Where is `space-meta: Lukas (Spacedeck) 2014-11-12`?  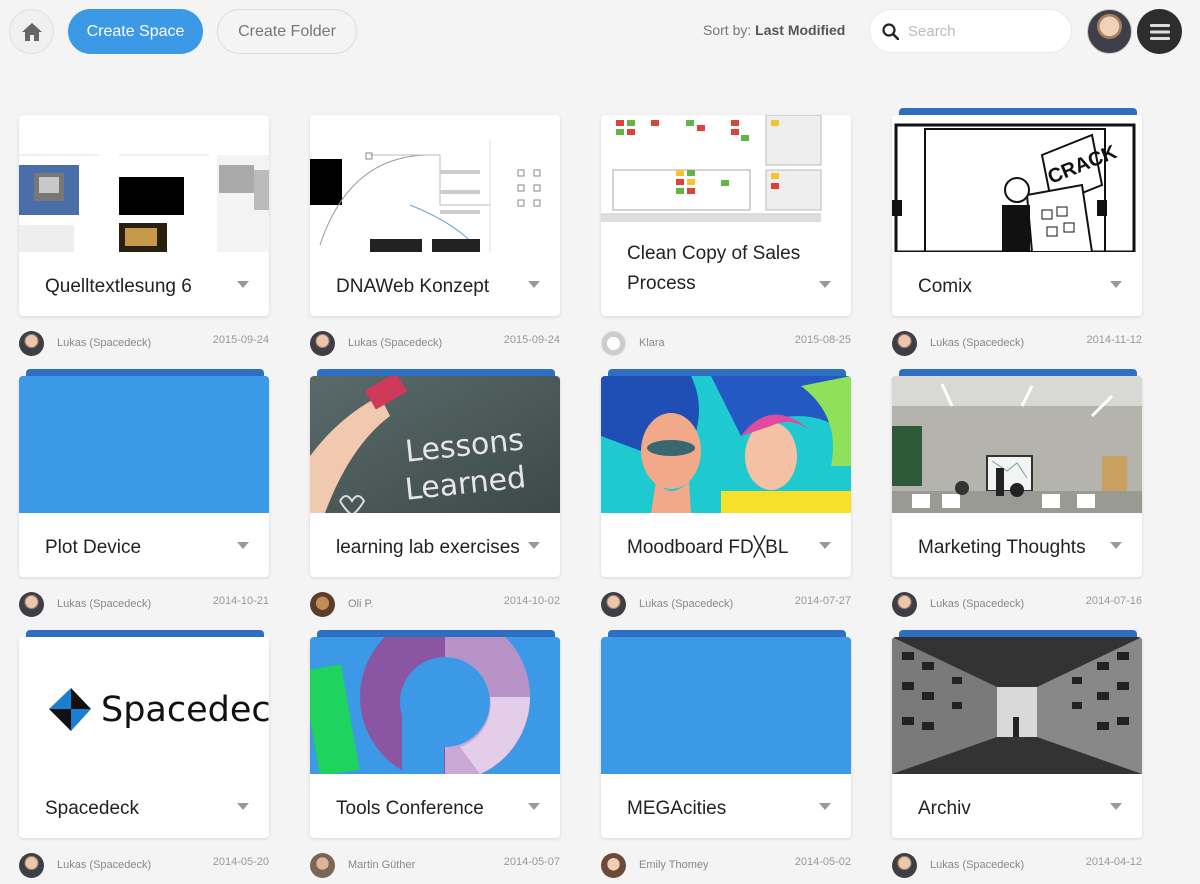
space-meta: Lukas (Spacedeck) 2014-11-12 is located at coordinates (1017, 344).